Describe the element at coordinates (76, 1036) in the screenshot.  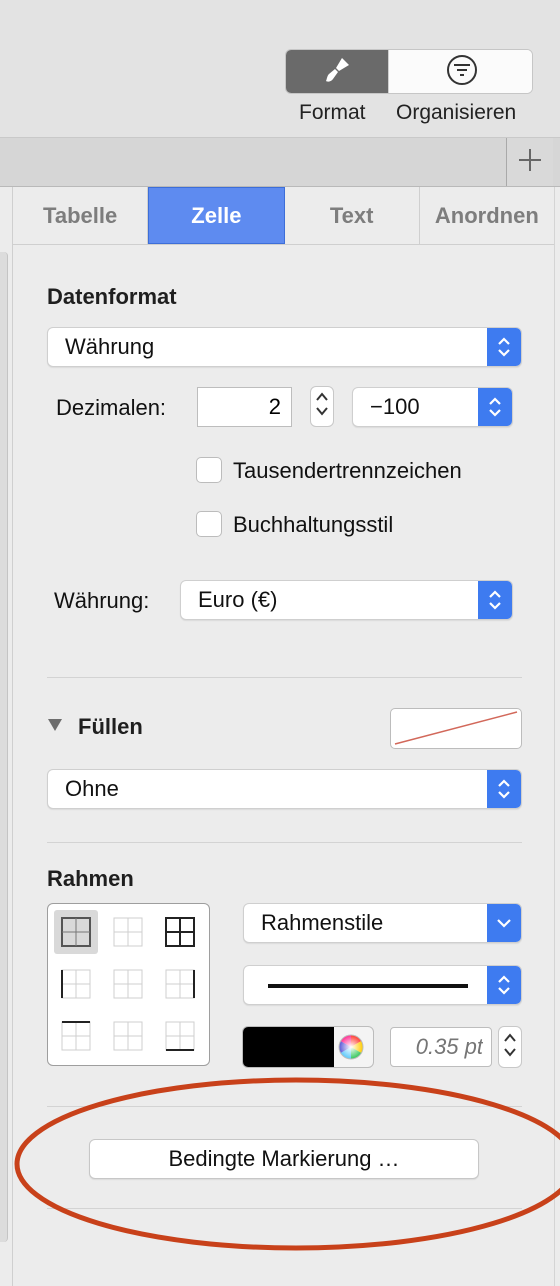
I see `border-top-icon` at that location.